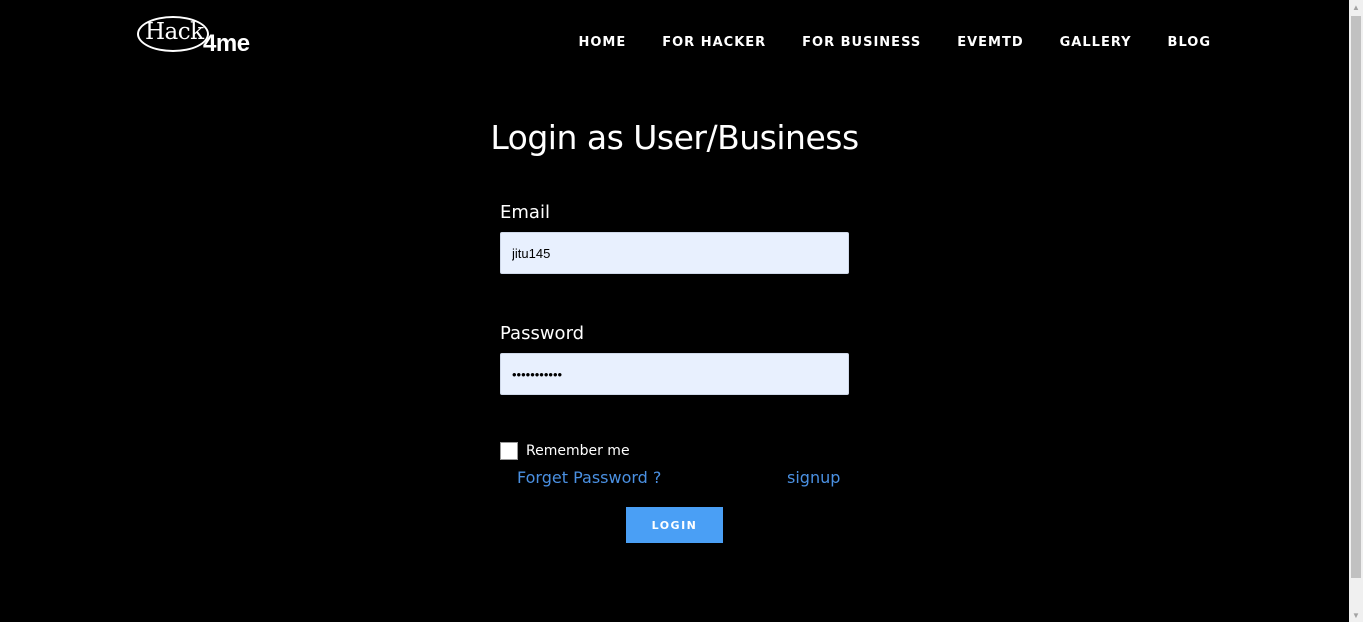 This screenshot has height=622, width=1363. I want to click on login-button: LOGIN, so click(674, 525).